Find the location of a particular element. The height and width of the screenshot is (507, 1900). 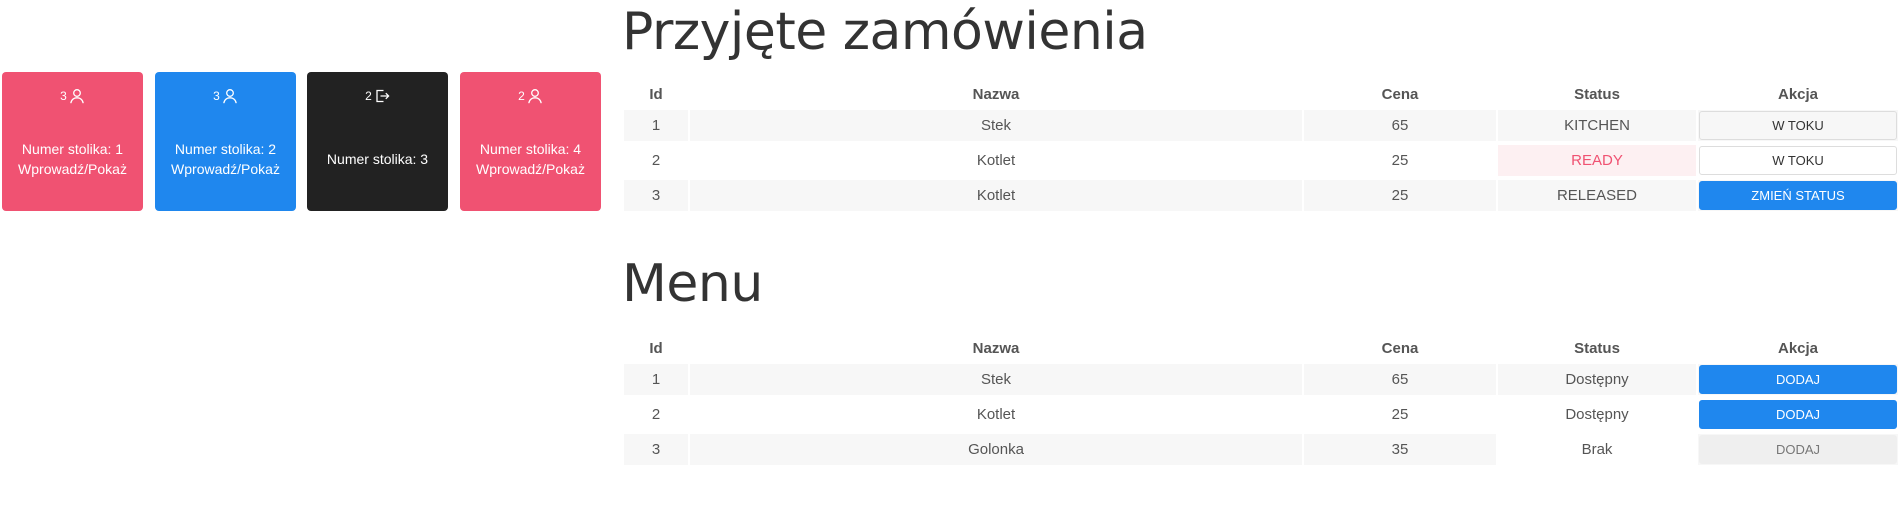

menu-id: 3 is located at coordinates (656, 449).